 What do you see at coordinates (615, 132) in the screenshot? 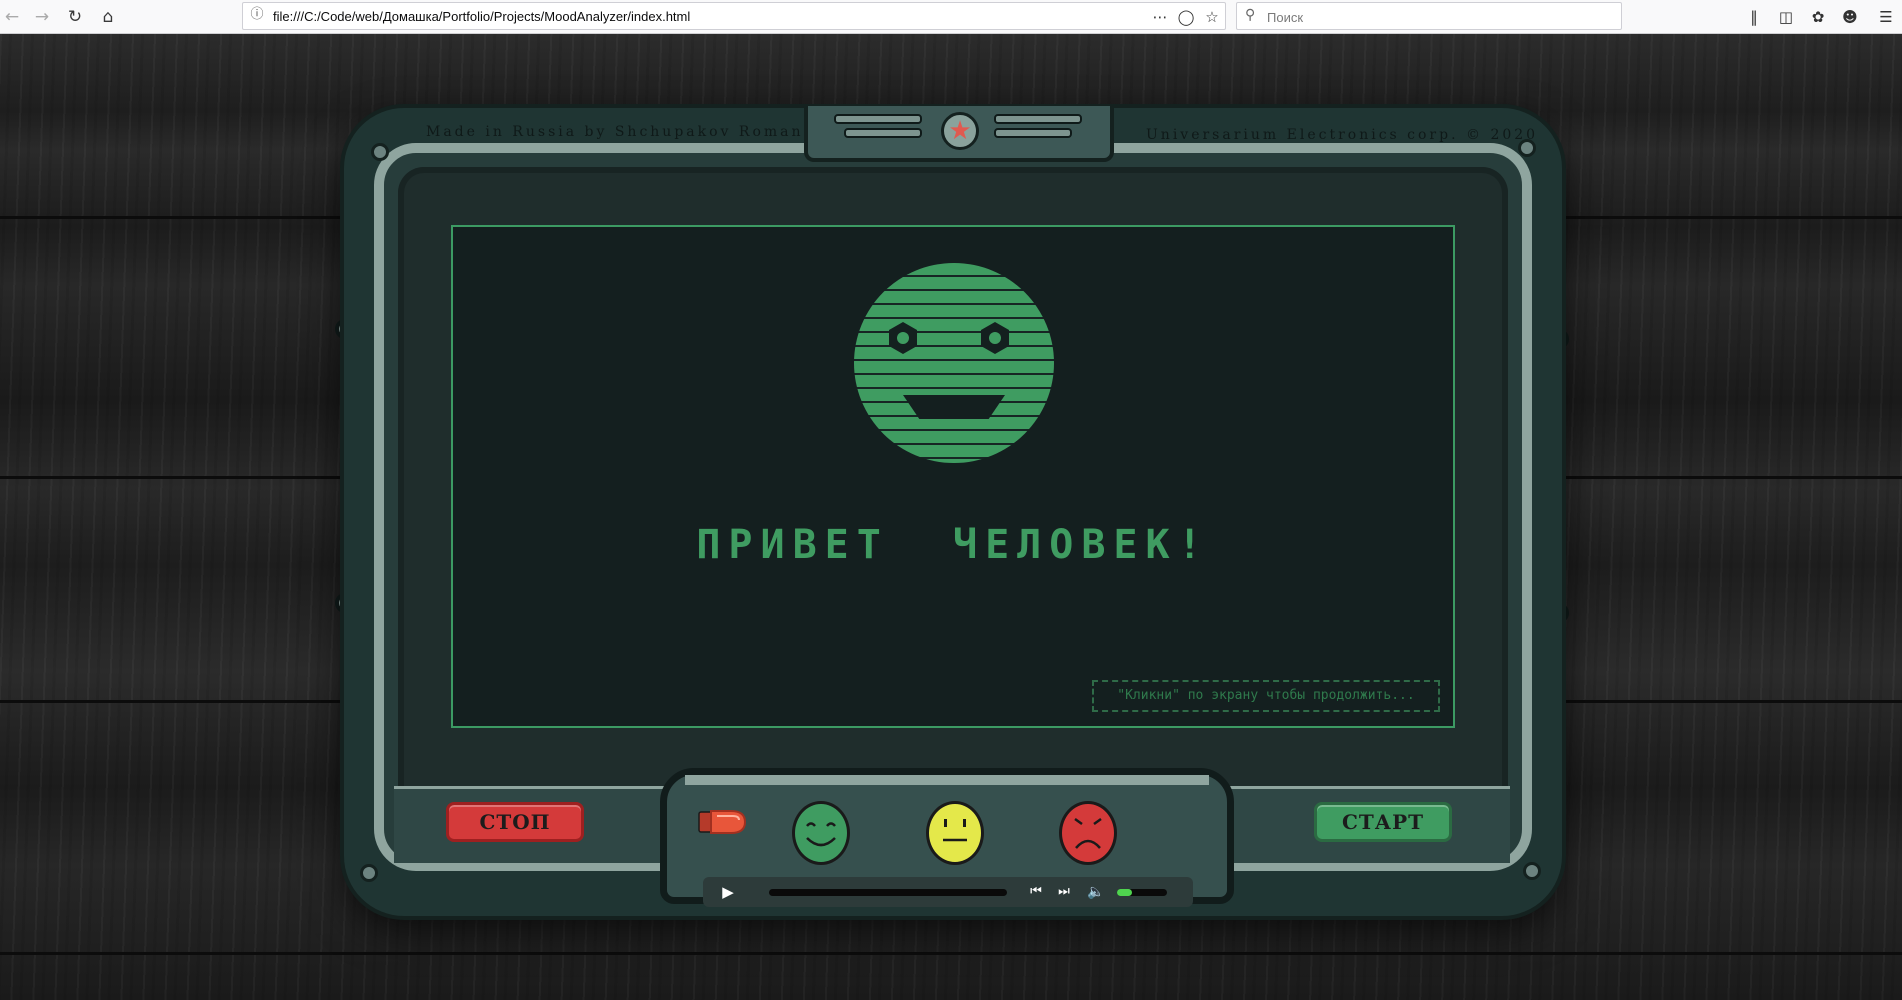
I see `header-left-text: Made in Russia by Shchupakov Roman` at bounding box center [615, 132].